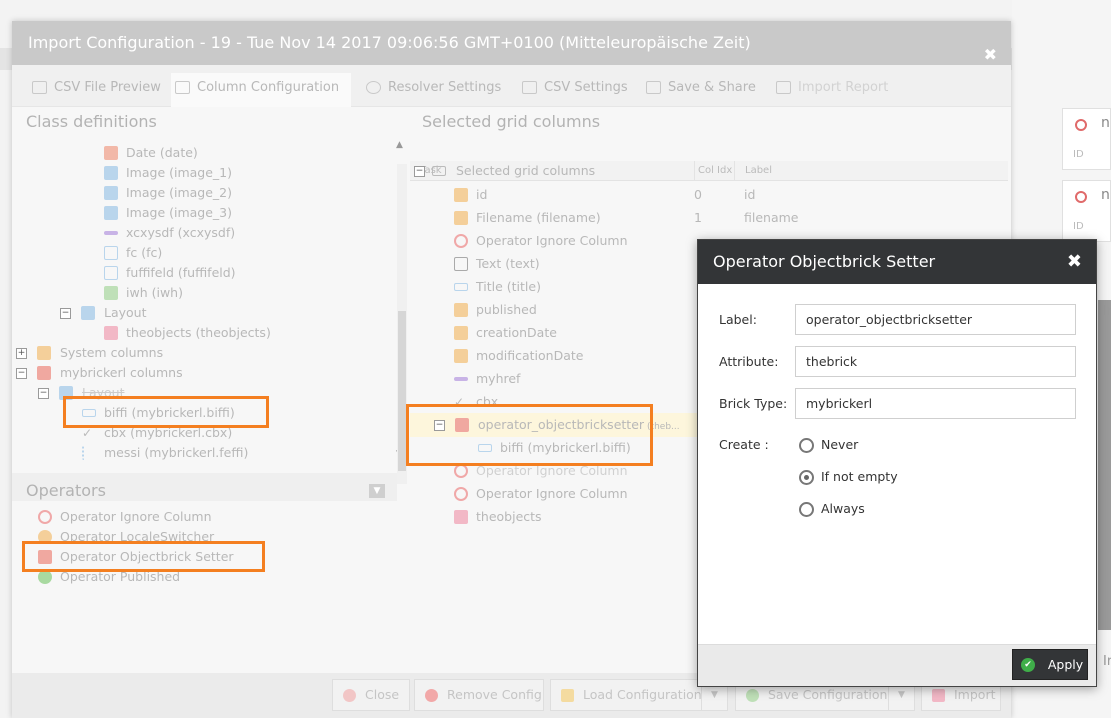 Image resolution: width=1111 pixels, height=718 pixels. I want to click on grid-root-row: − Selected grid columns, so click(504, 171).